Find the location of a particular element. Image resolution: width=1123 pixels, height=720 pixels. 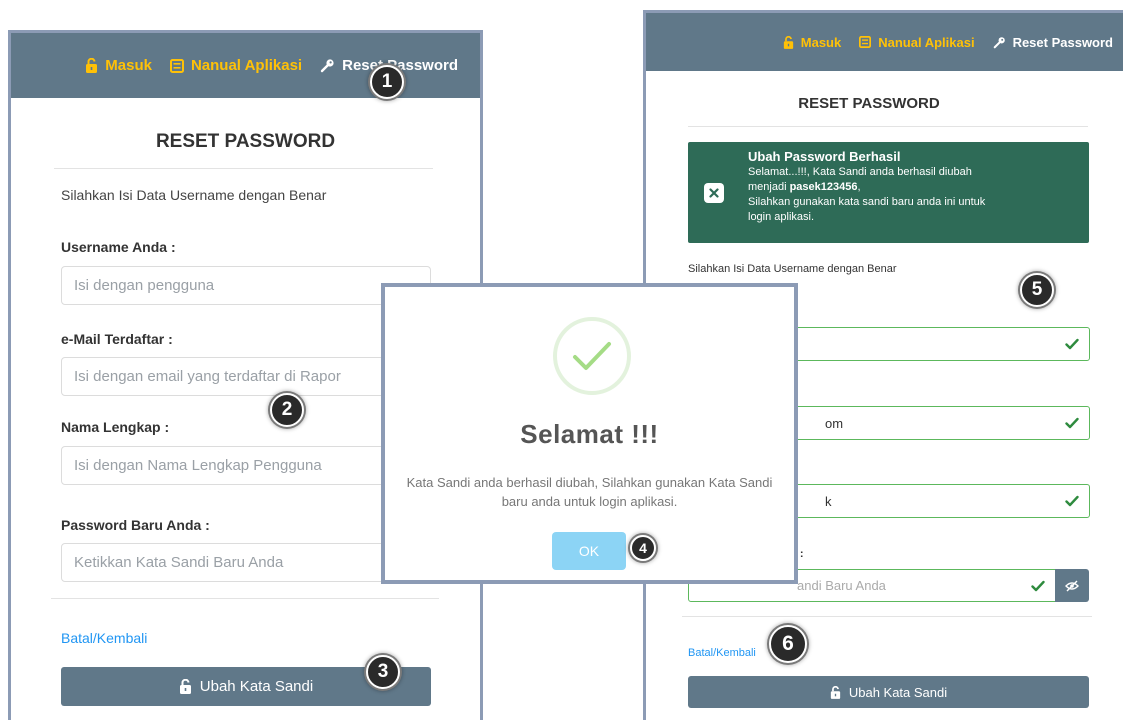

email-value: om is located at coordinates (834, 423).